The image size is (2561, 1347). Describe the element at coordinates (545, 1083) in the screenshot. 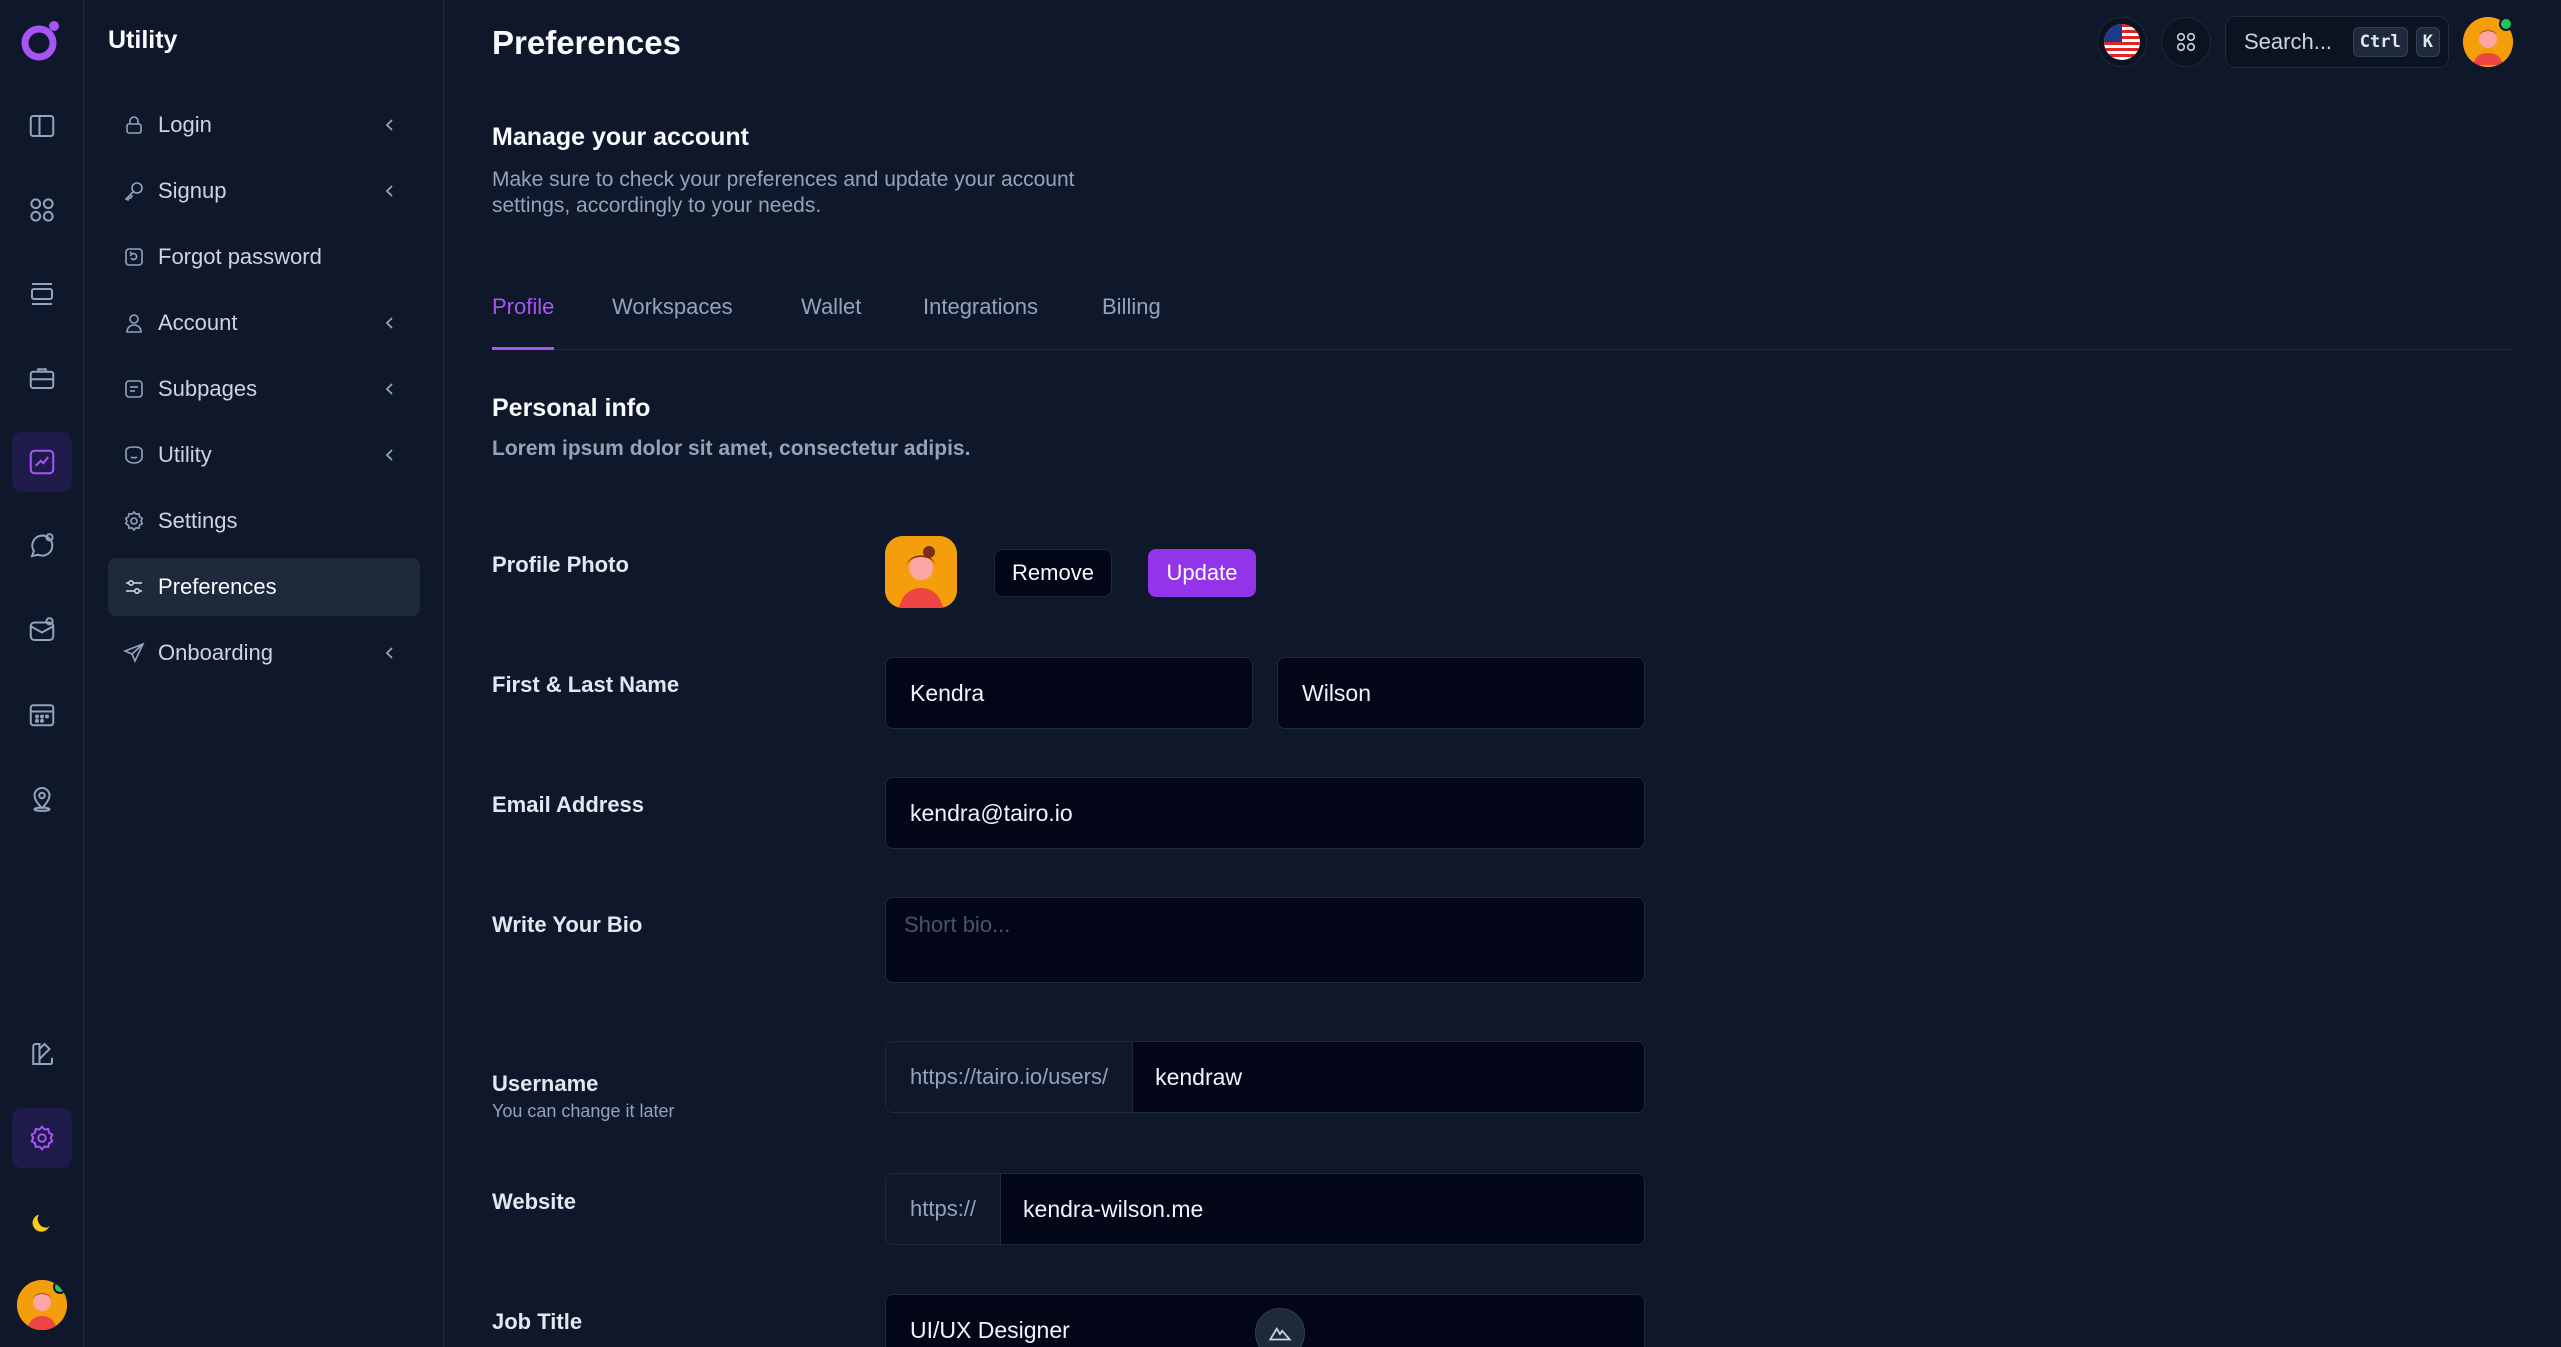

I see `username-label: Username` at that location.